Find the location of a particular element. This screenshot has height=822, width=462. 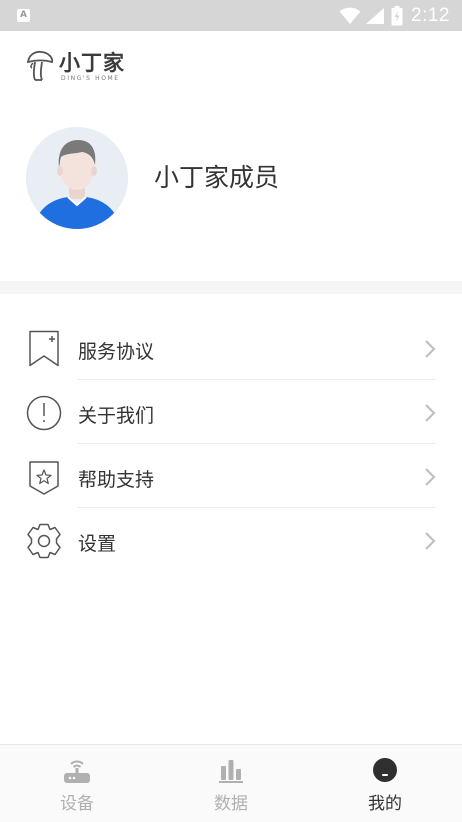

logo-text: 小丁家 is located at coordinates (92, 63).